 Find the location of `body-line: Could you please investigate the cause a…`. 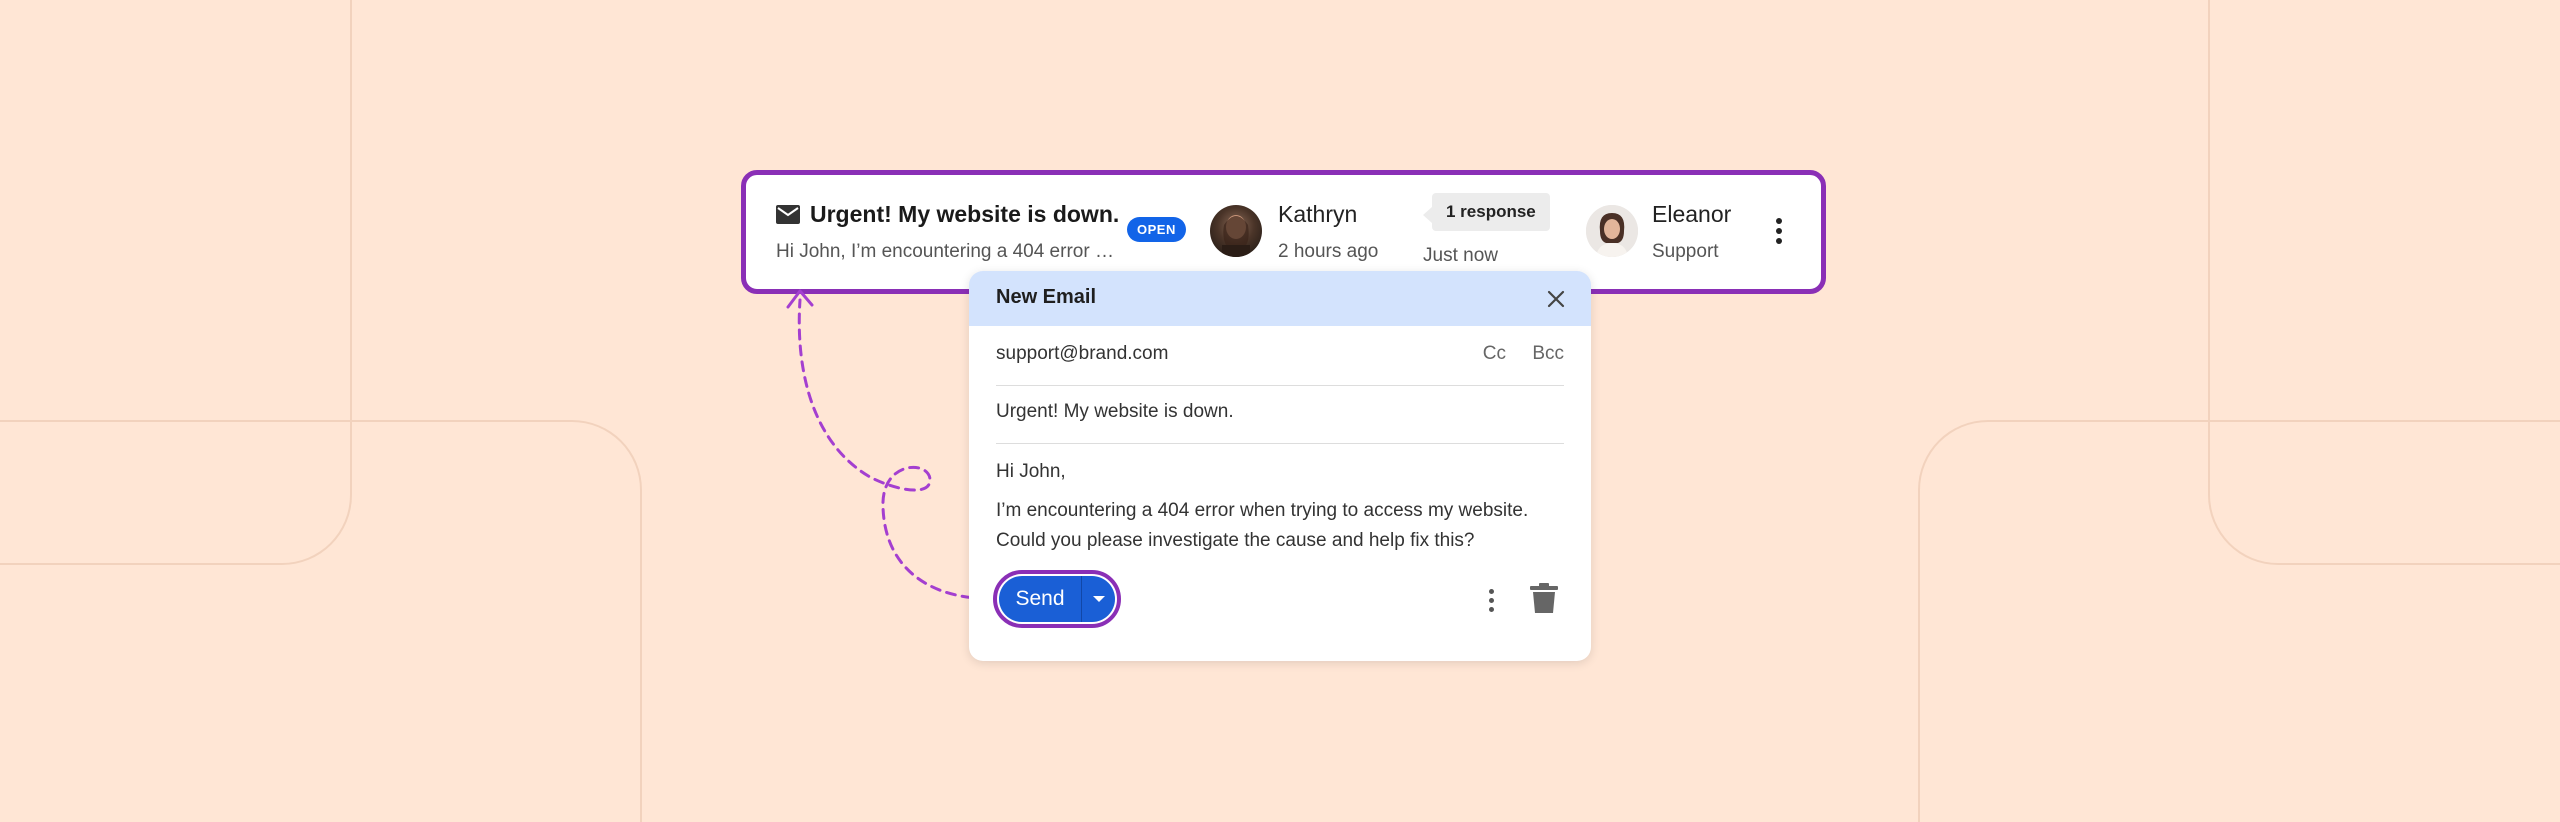

body-line: Could you please investigate the cause a… is located at coordinates (1235, 541).